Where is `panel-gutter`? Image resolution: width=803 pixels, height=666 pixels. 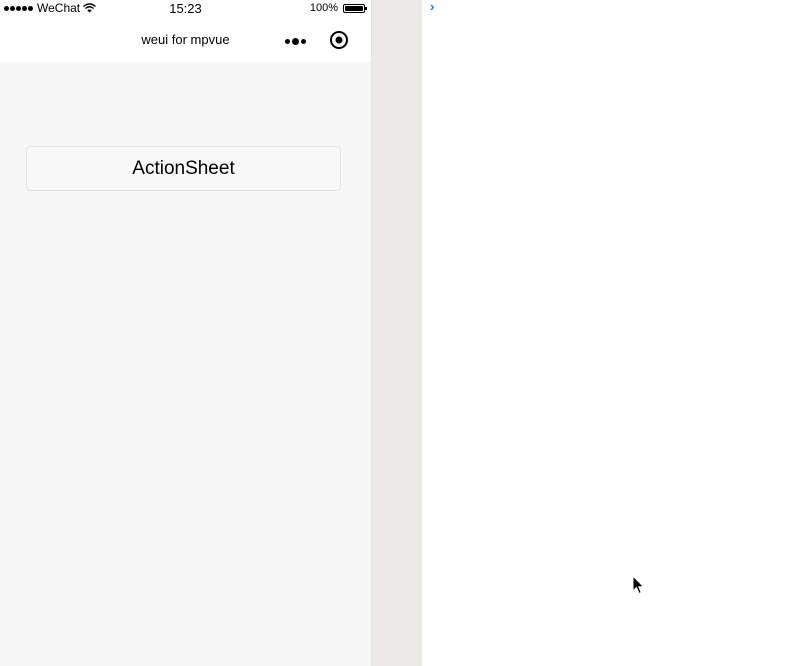
panel-gutter is located at coordinates (396, 333).